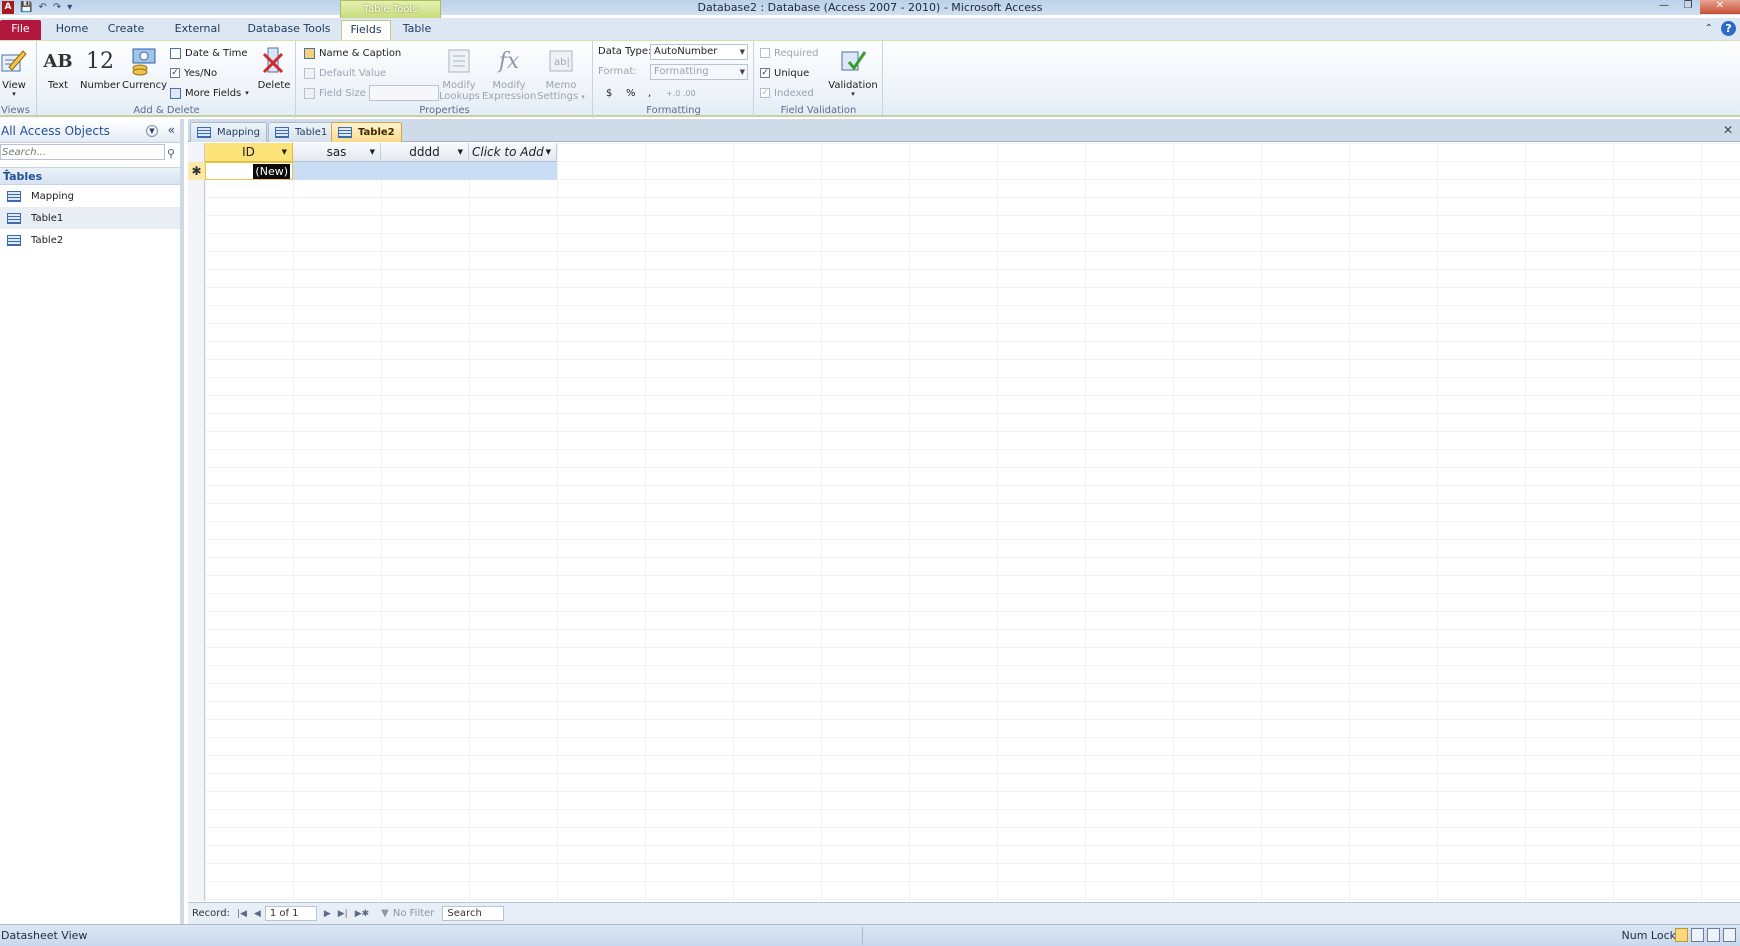 Image resolution: width=1740 pixels, height=946 pixels. I want to click on minimize-ribbon-icon: ⌃, so click(1709, 28).